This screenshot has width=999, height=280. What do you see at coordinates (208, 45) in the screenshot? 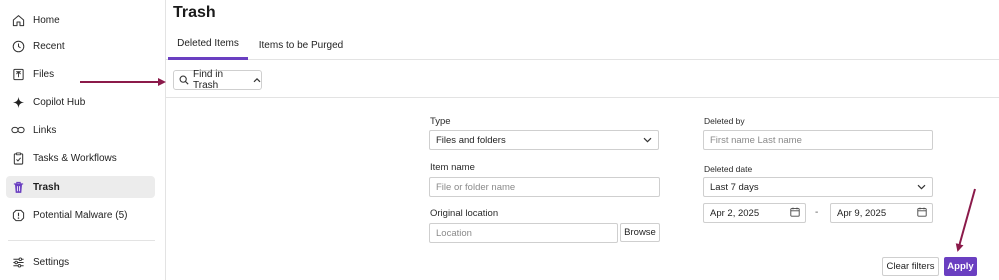
I see `tab-deleted-items: Deleted Items` at bounding box center [208, 45].